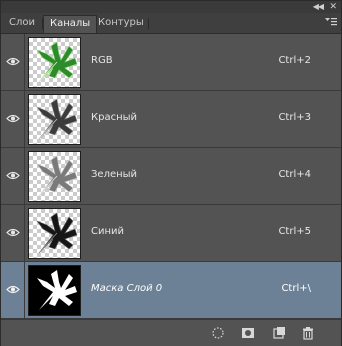 The width and height of the screenshot is (342, 346). Describe the element at coordinates (70, 24) in the screenshot. I see `tab-channels: Каналы` at that location.